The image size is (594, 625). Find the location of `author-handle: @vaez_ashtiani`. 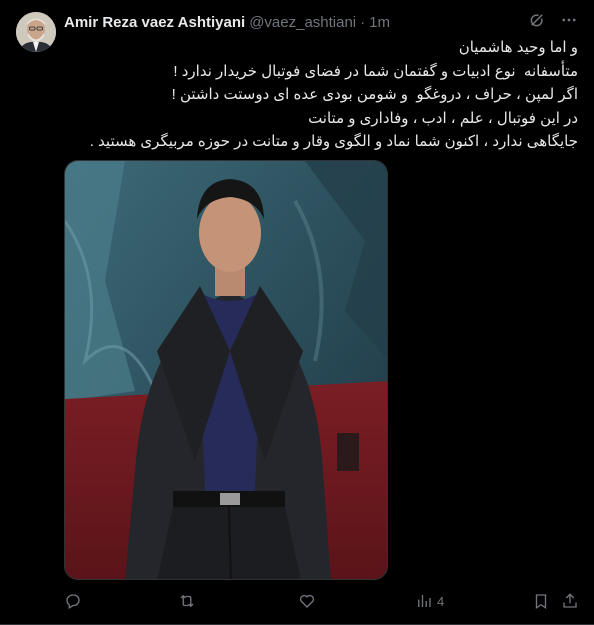

author-handle: @vaez_ashtiani is located at coordinates (302, 22).